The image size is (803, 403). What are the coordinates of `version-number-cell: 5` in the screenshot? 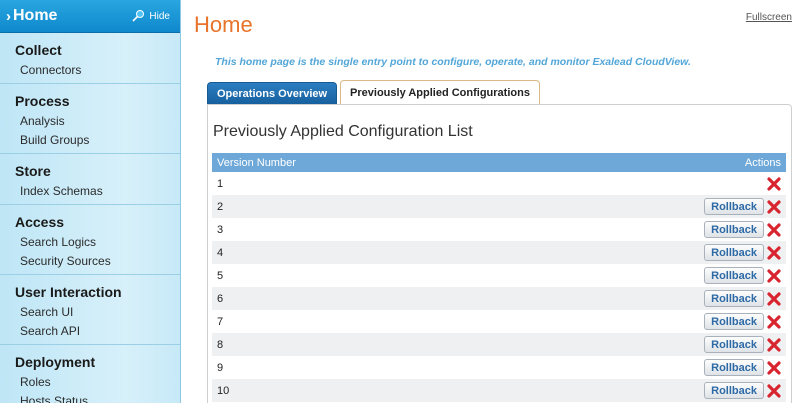 It's located at (220, 275).